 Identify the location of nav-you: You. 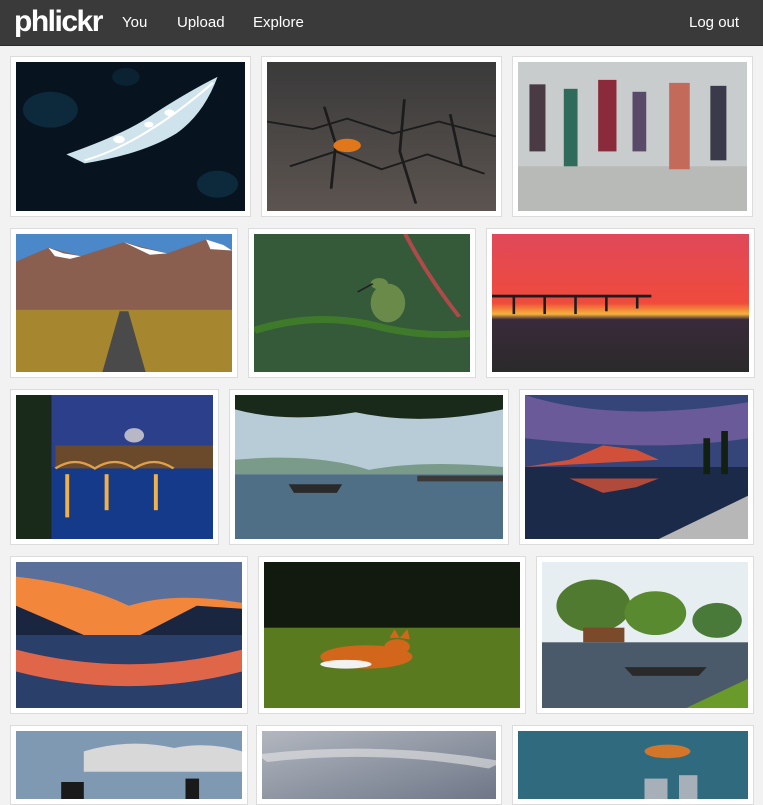
(134, 23).